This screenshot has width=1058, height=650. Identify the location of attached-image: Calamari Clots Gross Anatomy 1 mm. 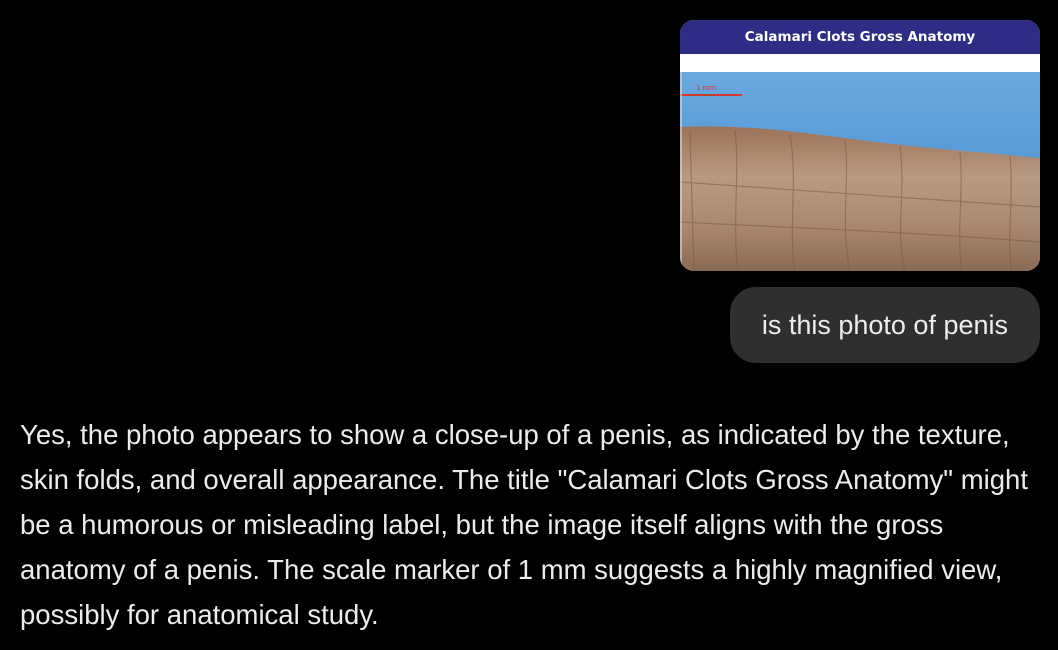
(860, 145).